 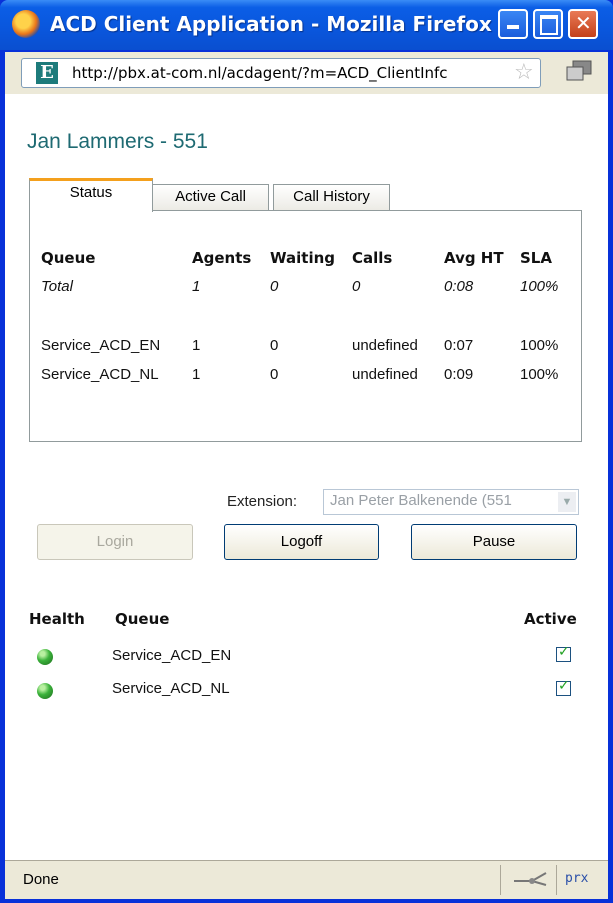 I want to click on tab-status: Status, so click(x=91, y=195).